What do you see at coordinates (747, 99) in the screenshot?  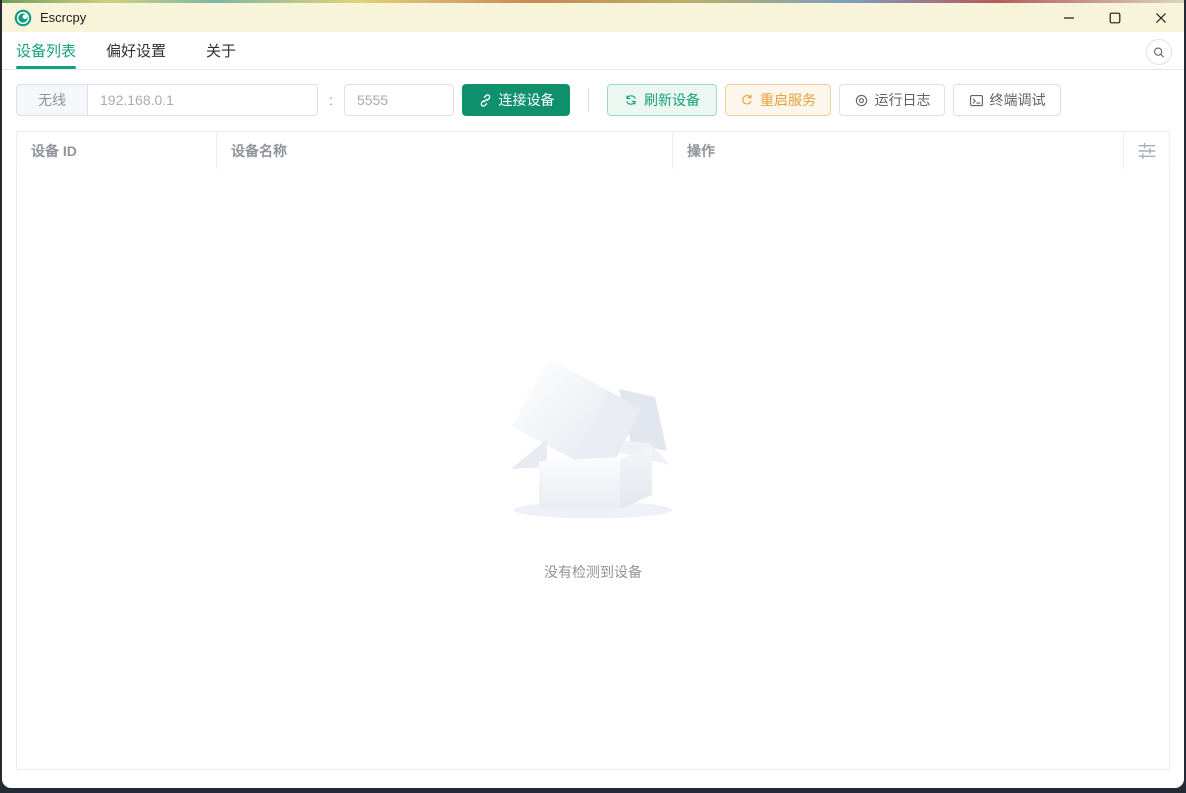 I see `refresh-right-icon` at bounding box center [747, 99].